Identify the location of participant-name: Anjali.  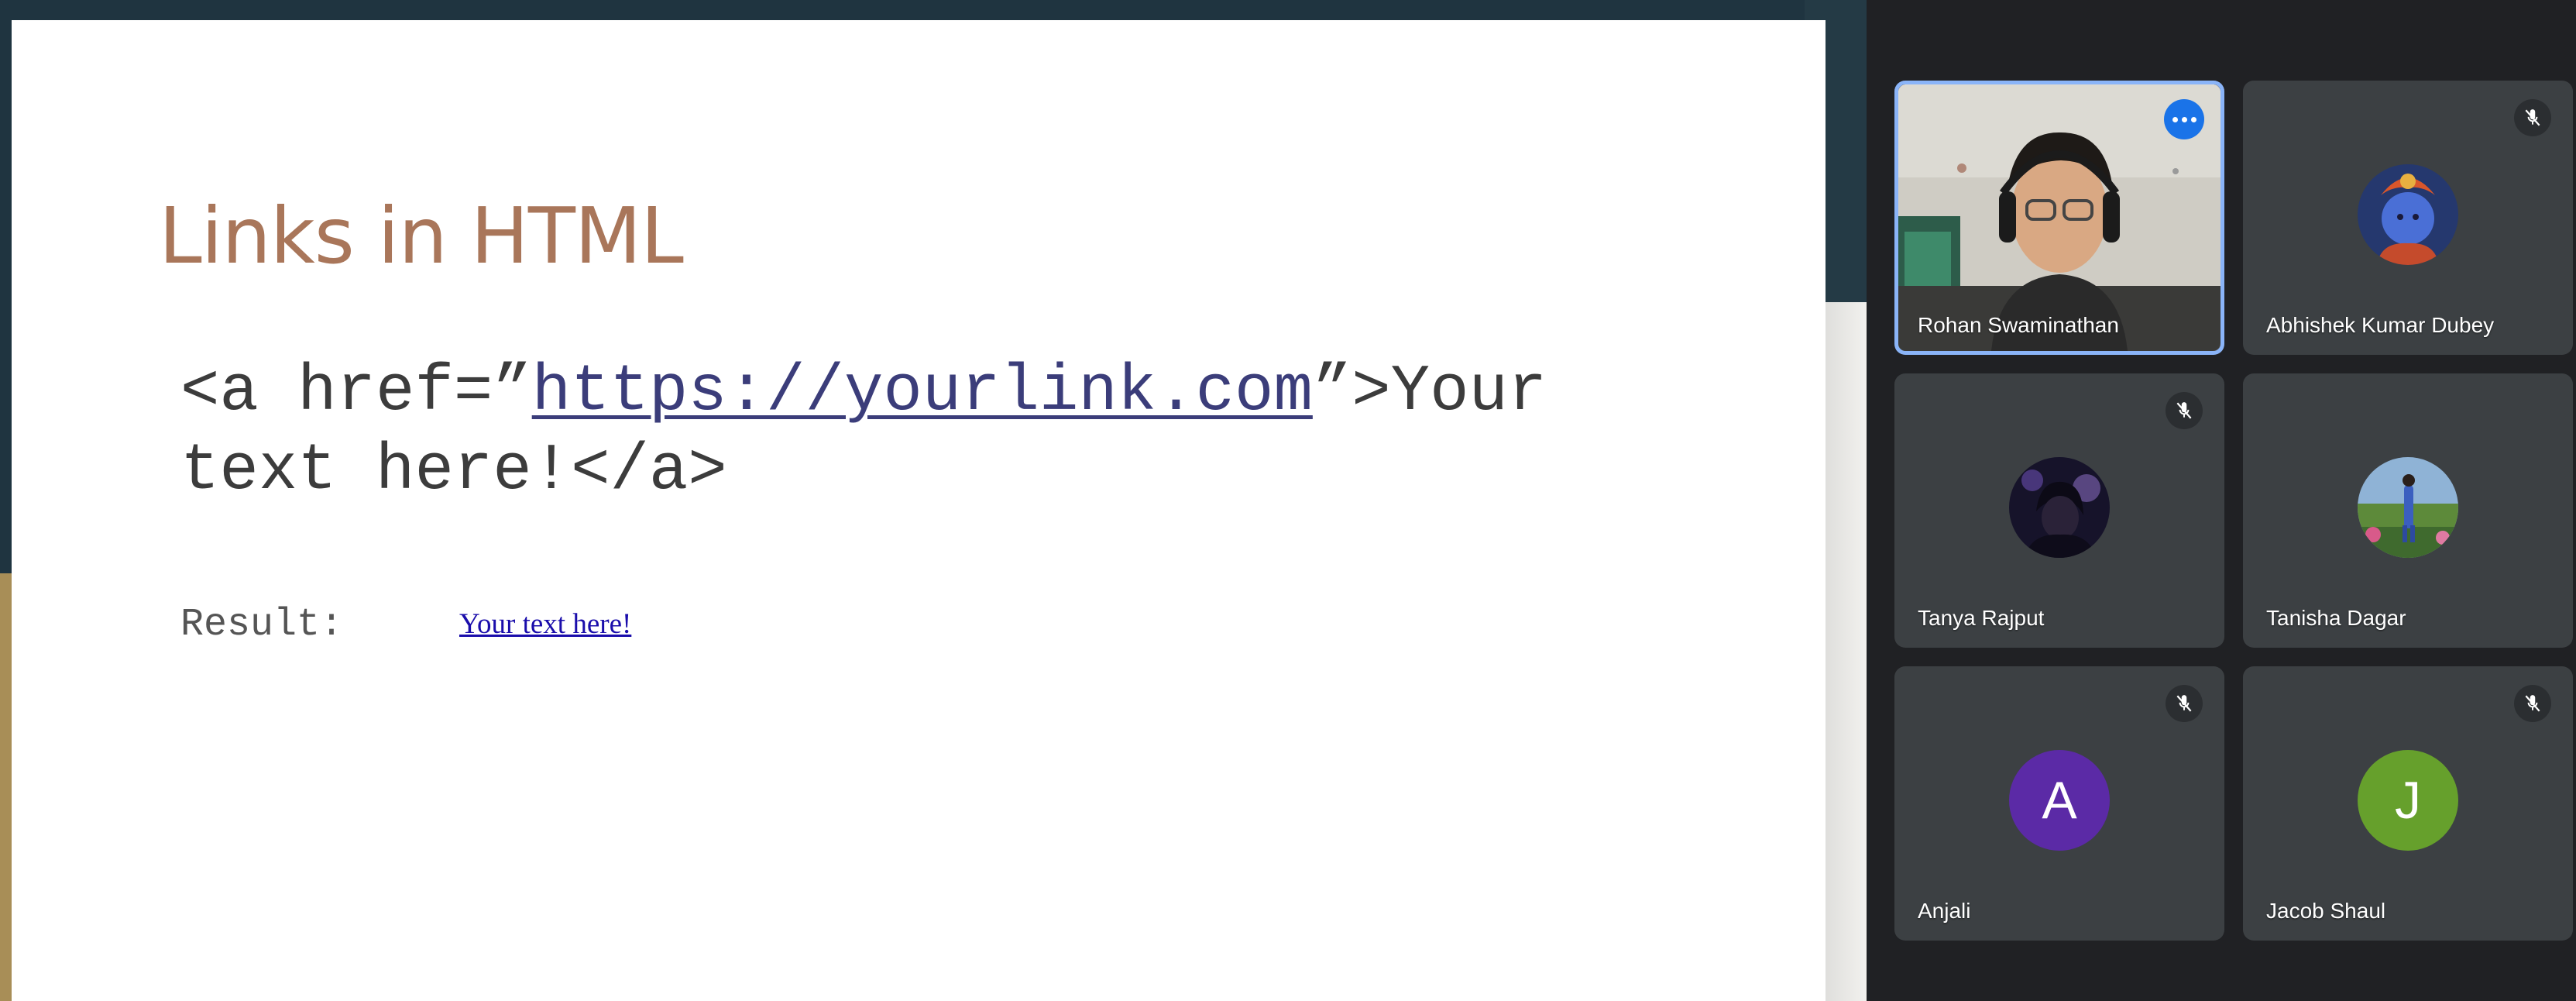
(1944, 911).